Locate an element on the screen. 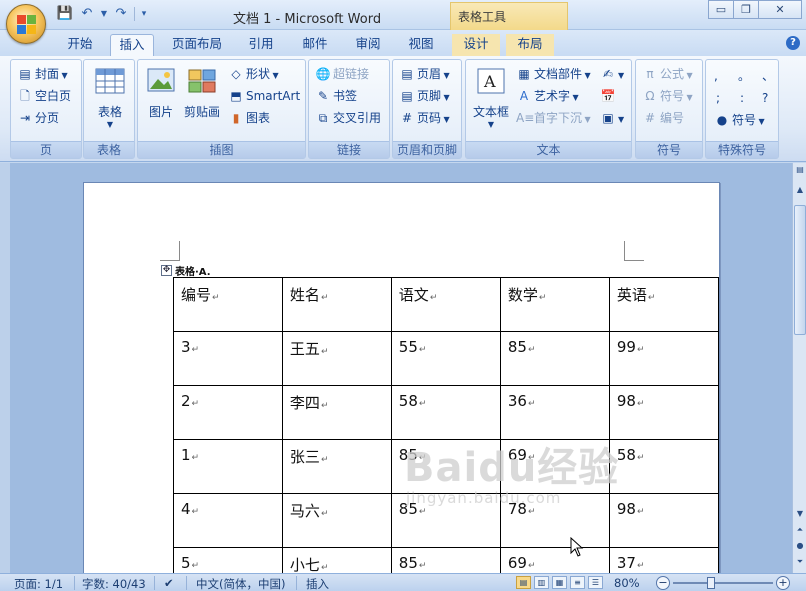 This screenshot has width=806, height=591. special-char-semicolon: ; is located at coordinates (718, 98).